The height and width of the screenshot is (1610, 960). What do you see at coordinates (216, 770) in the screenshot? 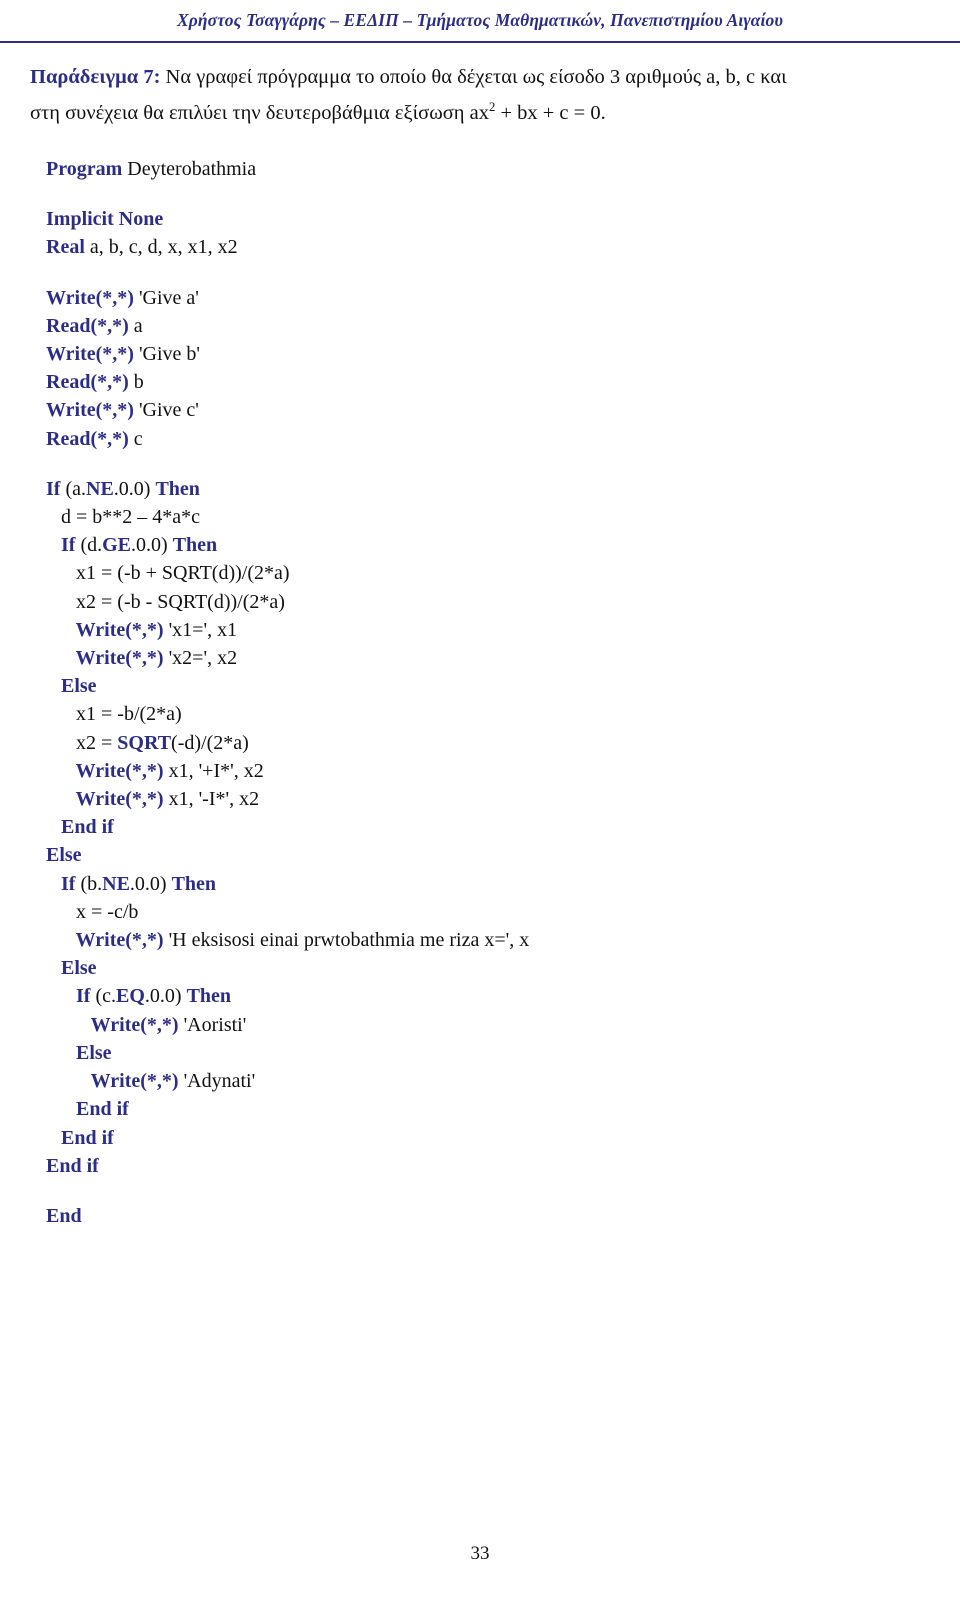
I see `code-text: x1, '+I*', x2` at bounding box center [216, 770].